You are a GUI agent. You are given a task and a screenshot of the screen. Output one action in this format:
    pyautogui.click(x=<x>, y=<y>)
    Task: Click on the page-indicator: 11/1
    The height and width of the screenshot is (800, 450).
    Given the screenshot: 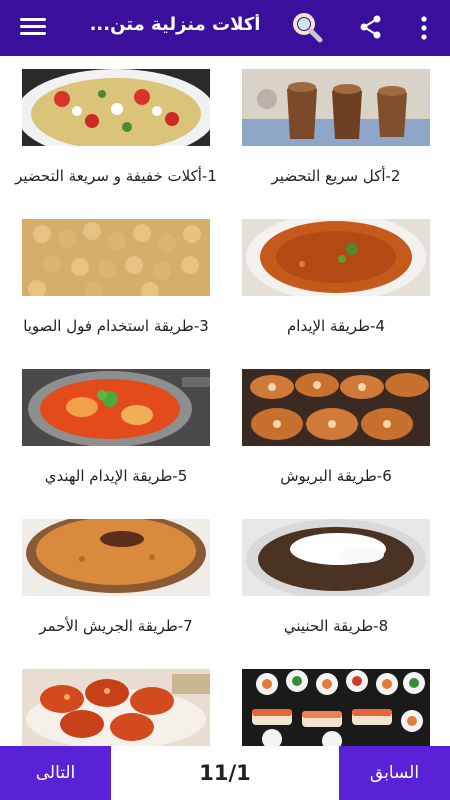 What is the action you would take?
    pyautogui.click(x=225, y=773)
    